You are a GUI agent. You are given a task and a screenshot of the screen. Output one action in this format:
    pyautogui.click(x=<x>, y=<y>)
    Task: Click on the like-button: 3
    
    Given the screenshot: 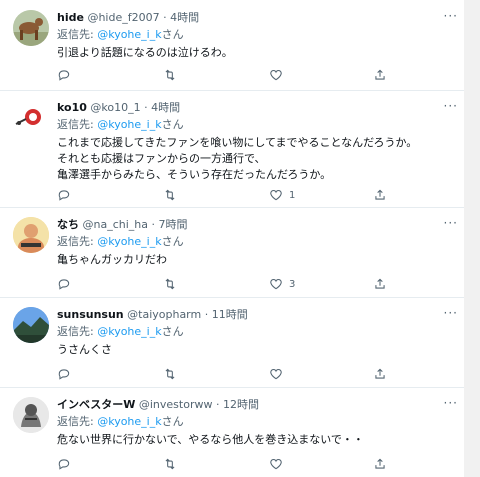 What is the action you would take?
    pyautogui.click(x=282, y=284)
    